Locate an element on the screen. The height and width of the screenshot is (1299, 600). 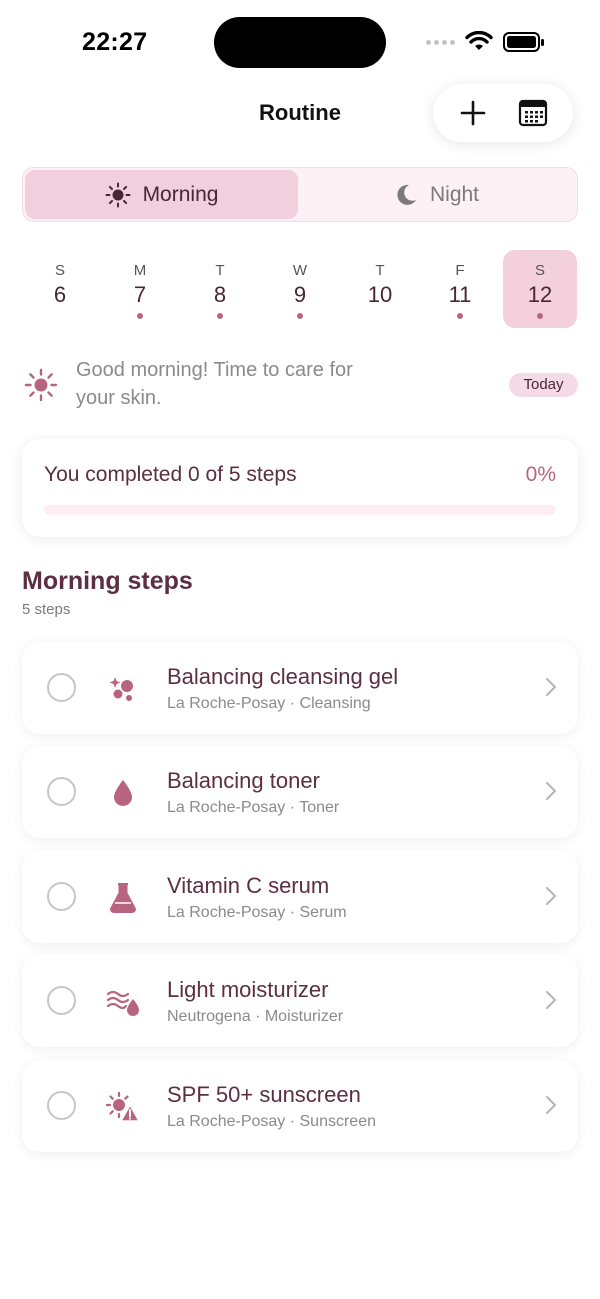
day-number: 12 is located at coordinates (540, 294).